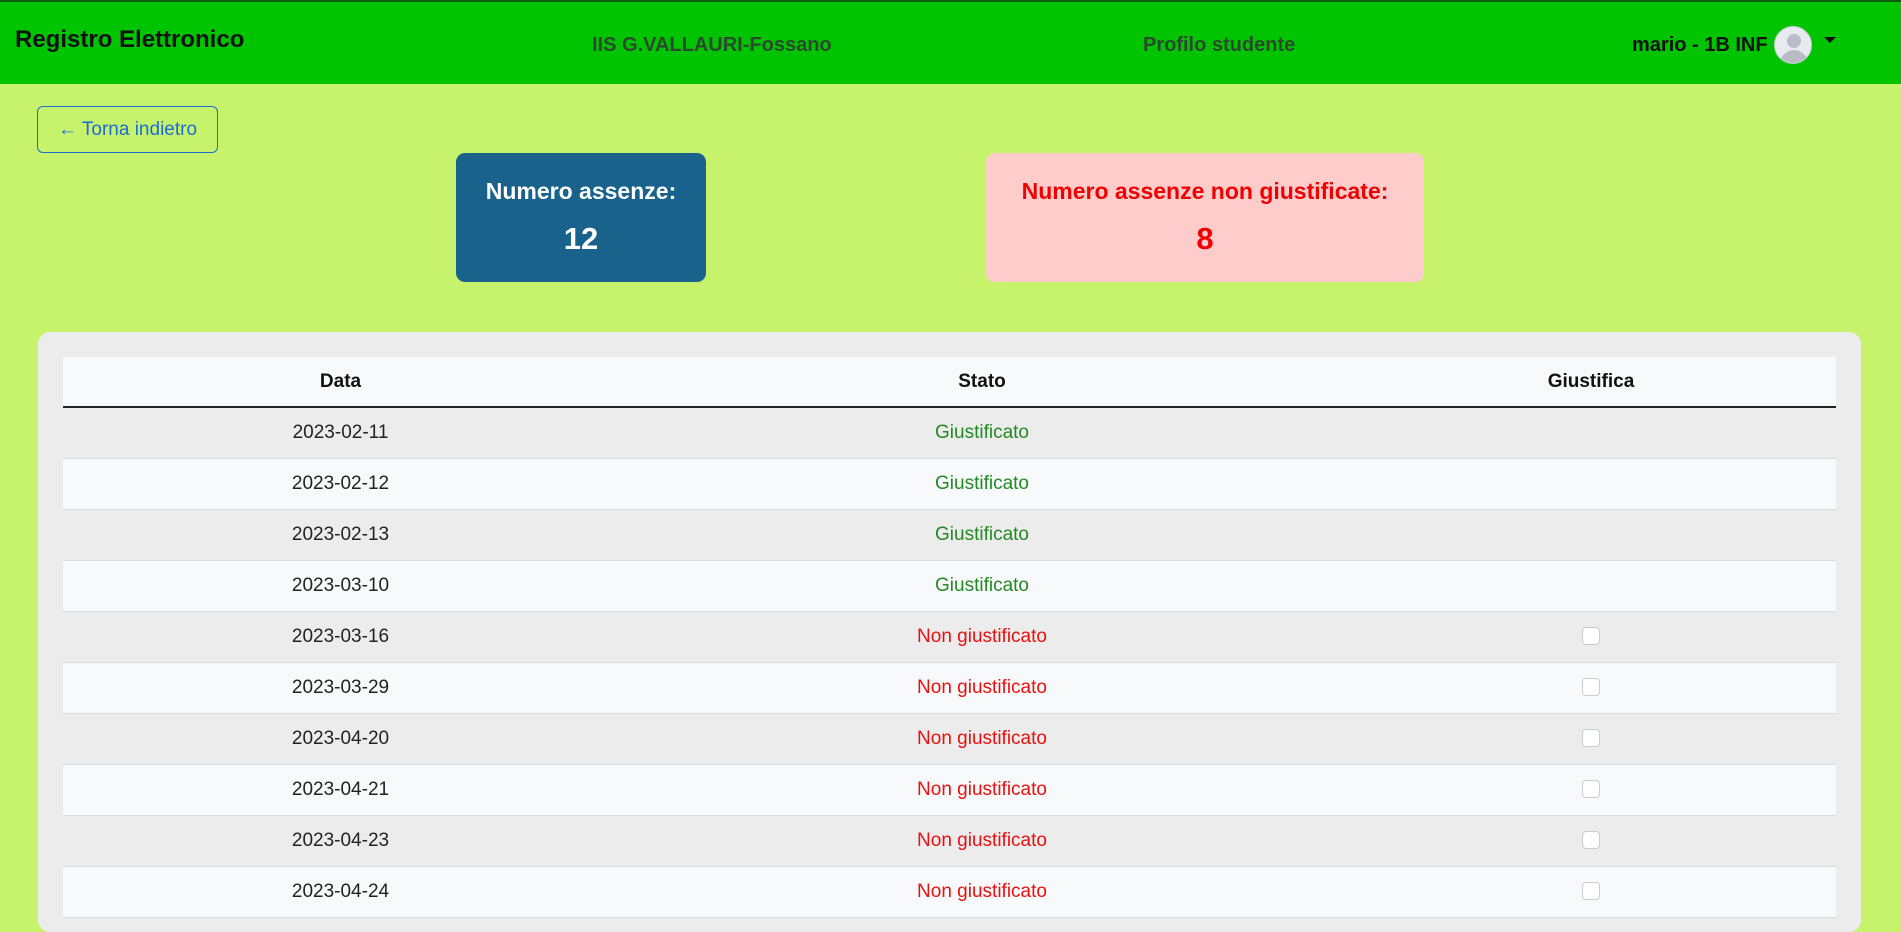  I want to click on caret-down-icon, so click(1829, 40).